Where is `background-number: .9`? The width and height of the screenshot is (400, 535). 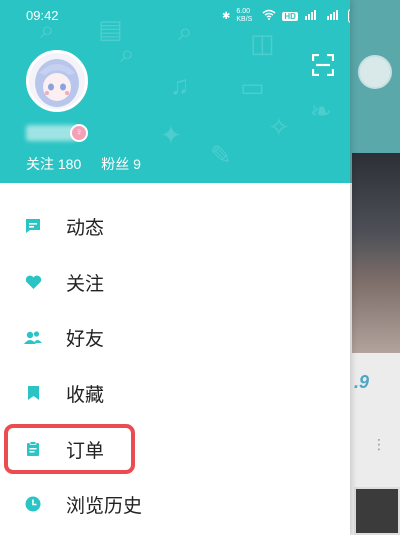
background-number: .9 is located at coordinates (362, 382).